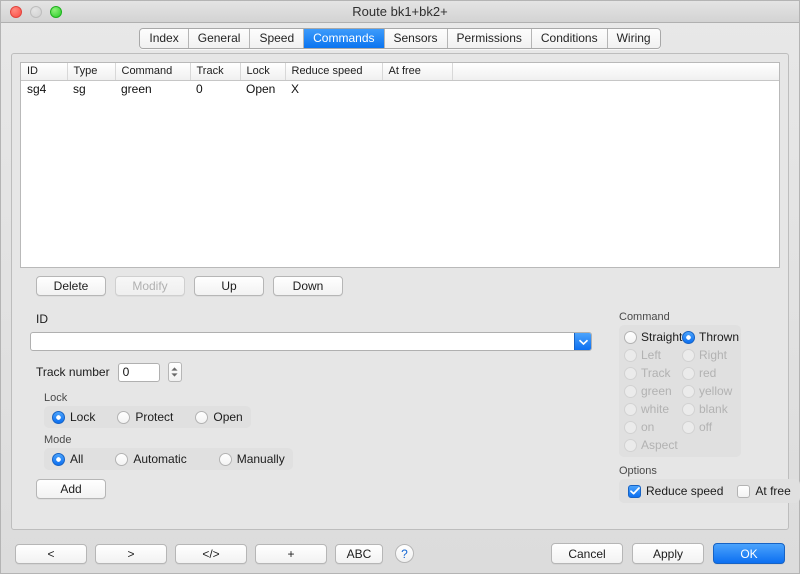  What do you see at coordinates (67, 459) in the screenshot?
I see `mode-option-all: All` at bounding box center [67, 459].